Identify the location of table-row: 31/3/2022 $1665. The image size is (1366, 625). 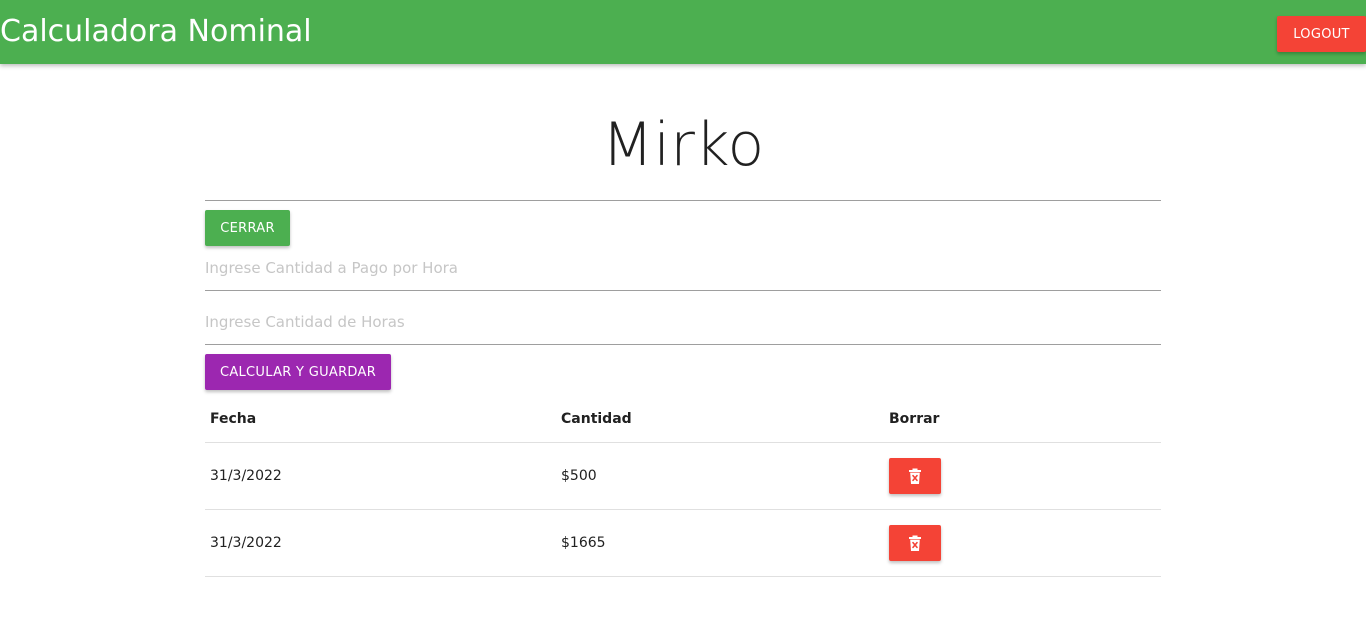
(683, 543).